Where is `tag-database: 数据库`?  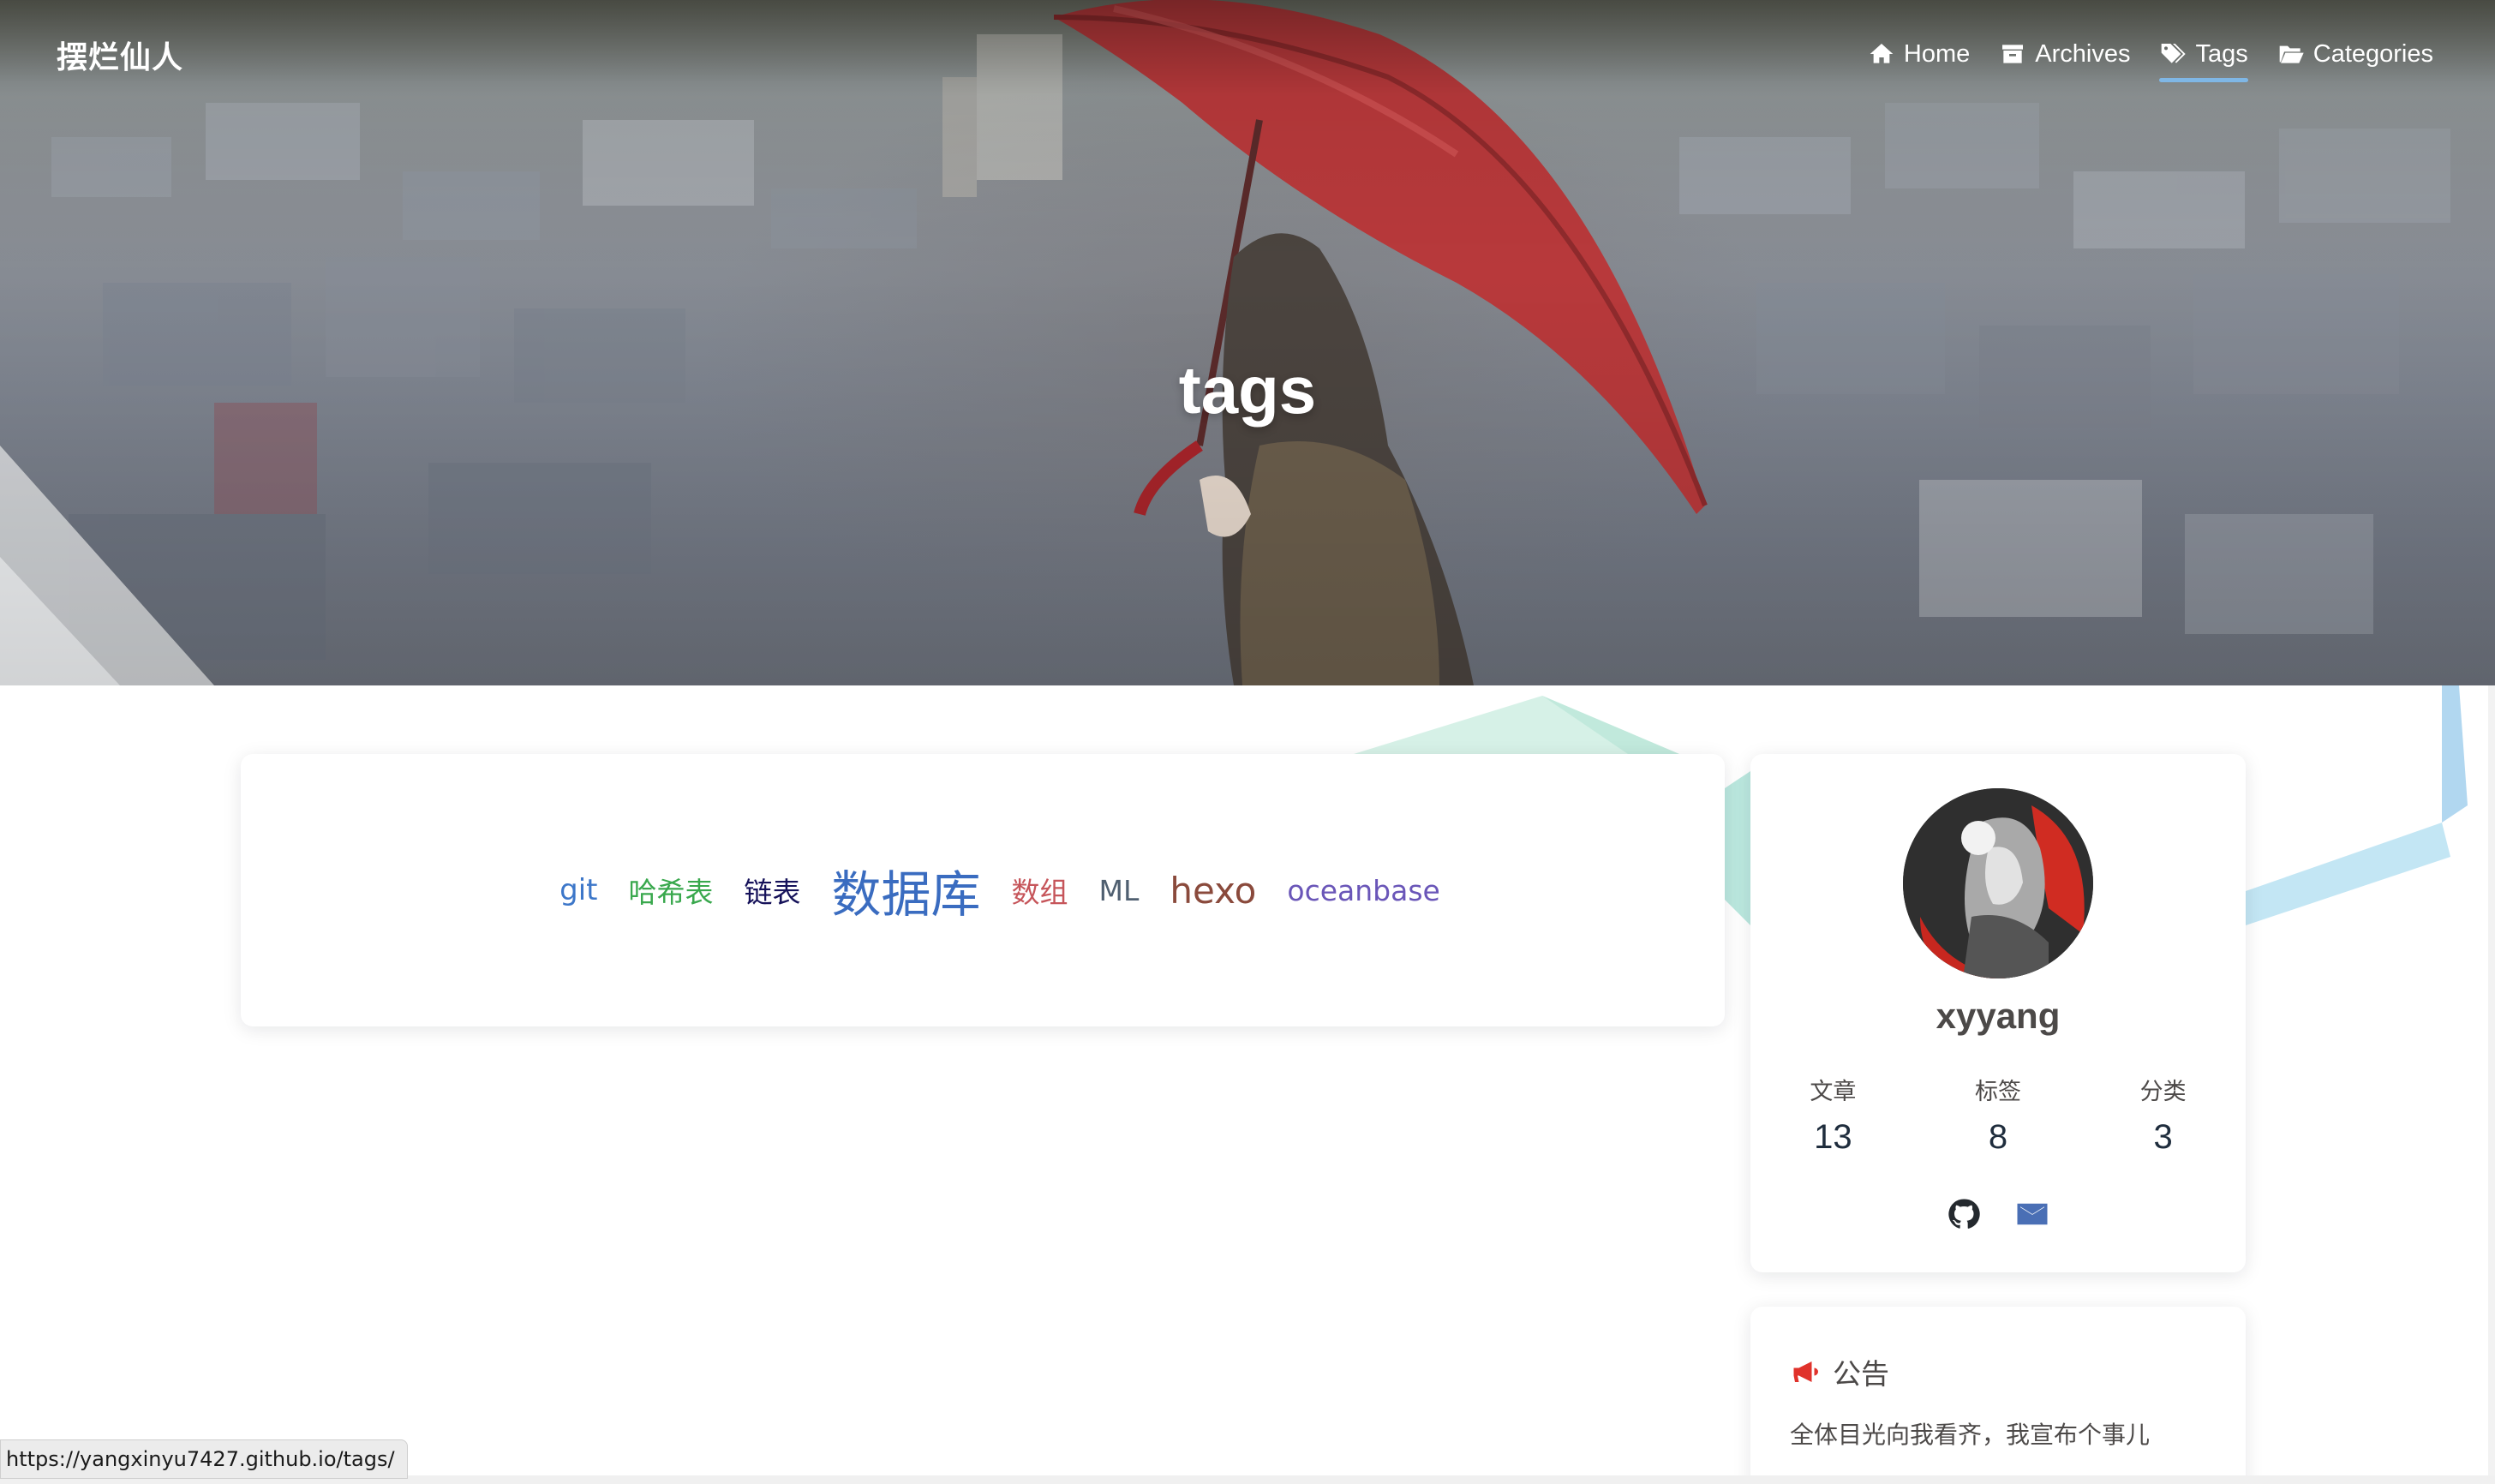
tag-database: 数据库 is located at coordinates (907, 890).